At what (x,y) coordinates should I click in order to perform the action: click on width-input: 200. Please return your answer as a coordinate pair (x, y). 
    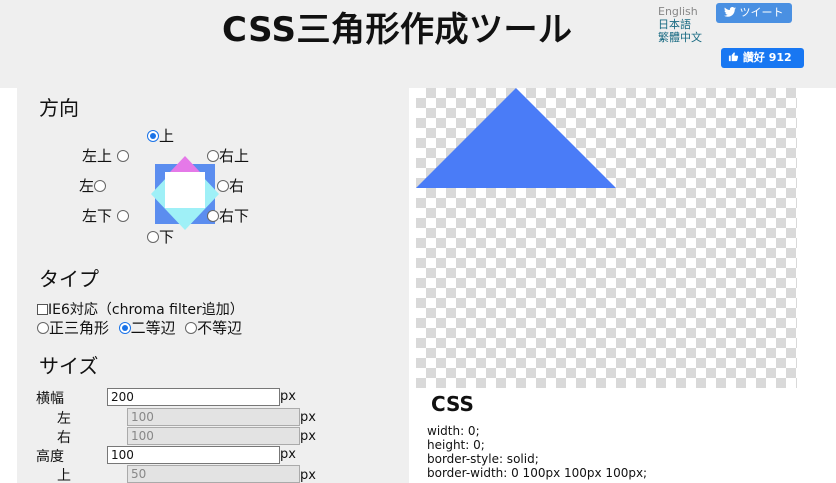
    Looking at the image, I should click on (193, 397).